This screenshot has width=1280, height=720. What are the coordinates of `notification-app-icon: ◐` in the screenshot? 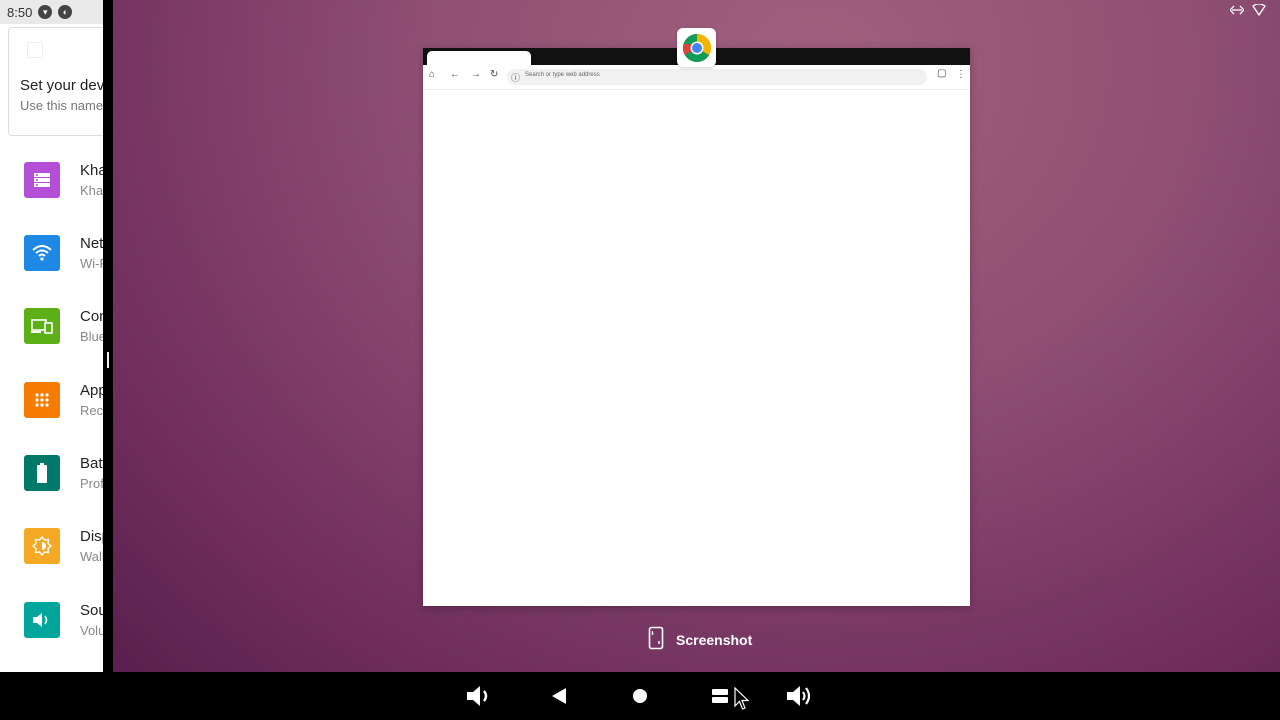 It's located at (65, 12).